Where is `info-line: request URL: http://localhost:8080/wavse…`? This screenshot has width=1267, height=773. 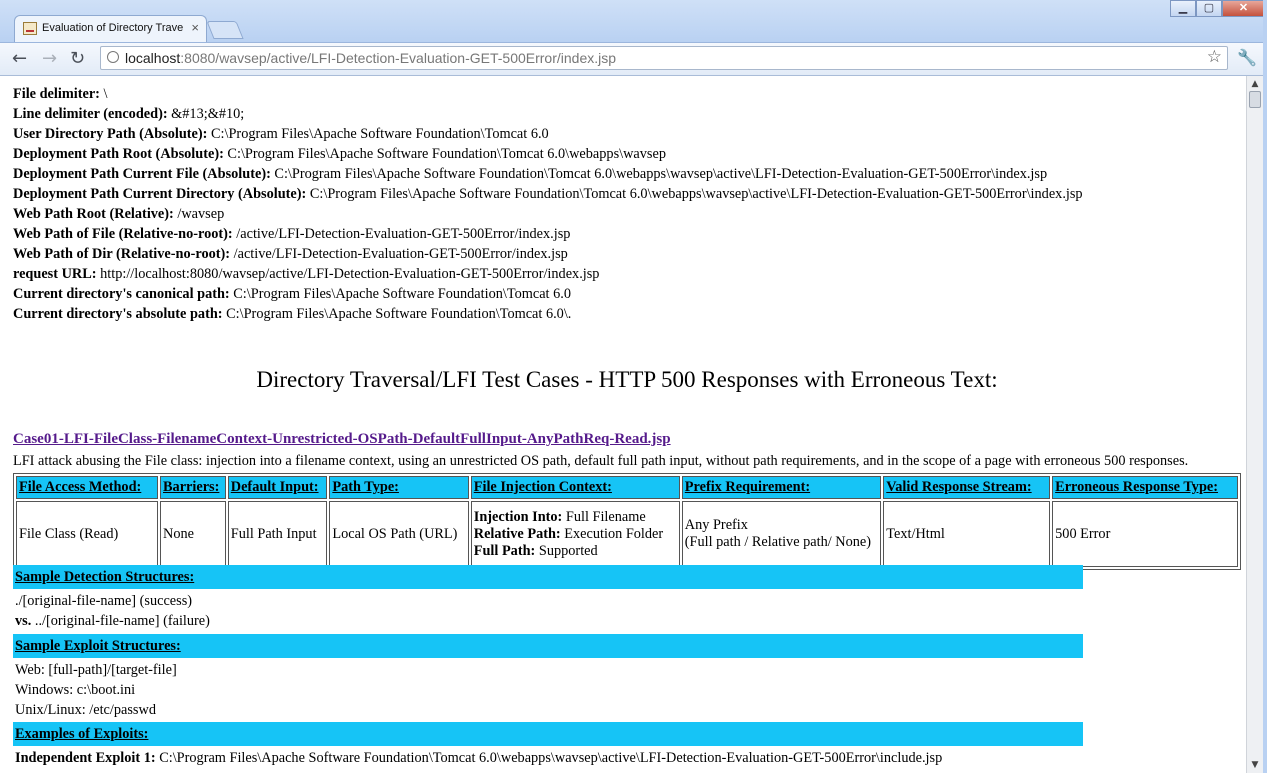
info-line: request URL: http://localhost:8080/wavse… is located at coordinates (627, 274).